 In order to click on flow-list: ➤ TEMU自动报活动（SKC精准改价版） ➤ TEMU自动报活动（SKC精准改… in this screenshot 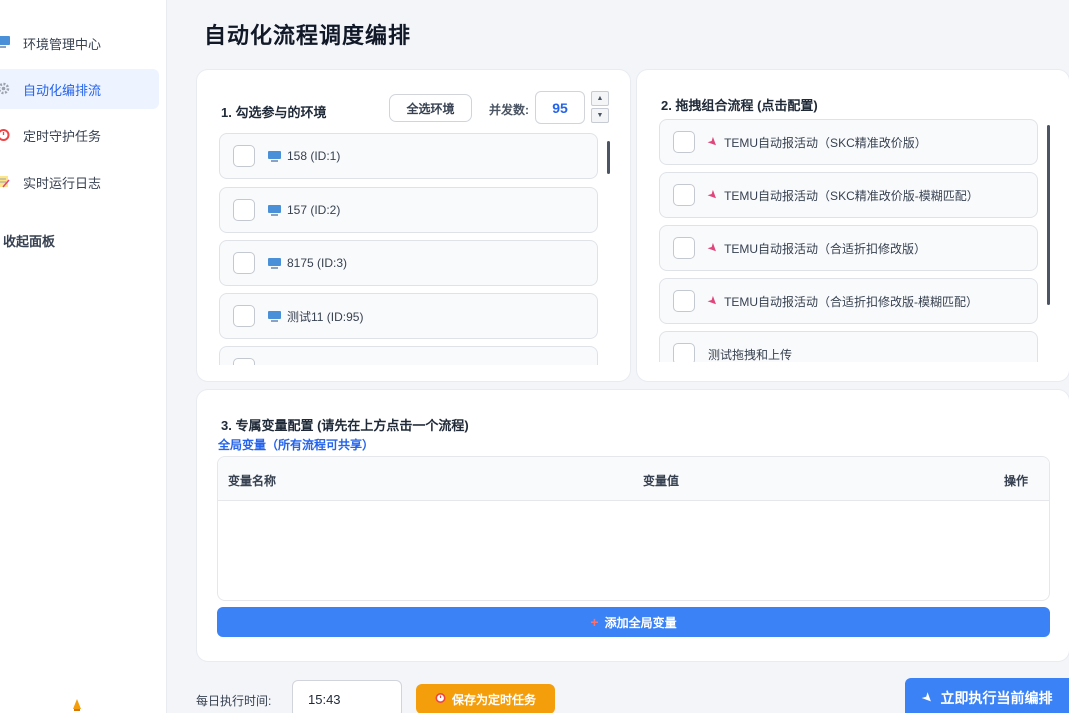, I will do `click(849, 240)`.